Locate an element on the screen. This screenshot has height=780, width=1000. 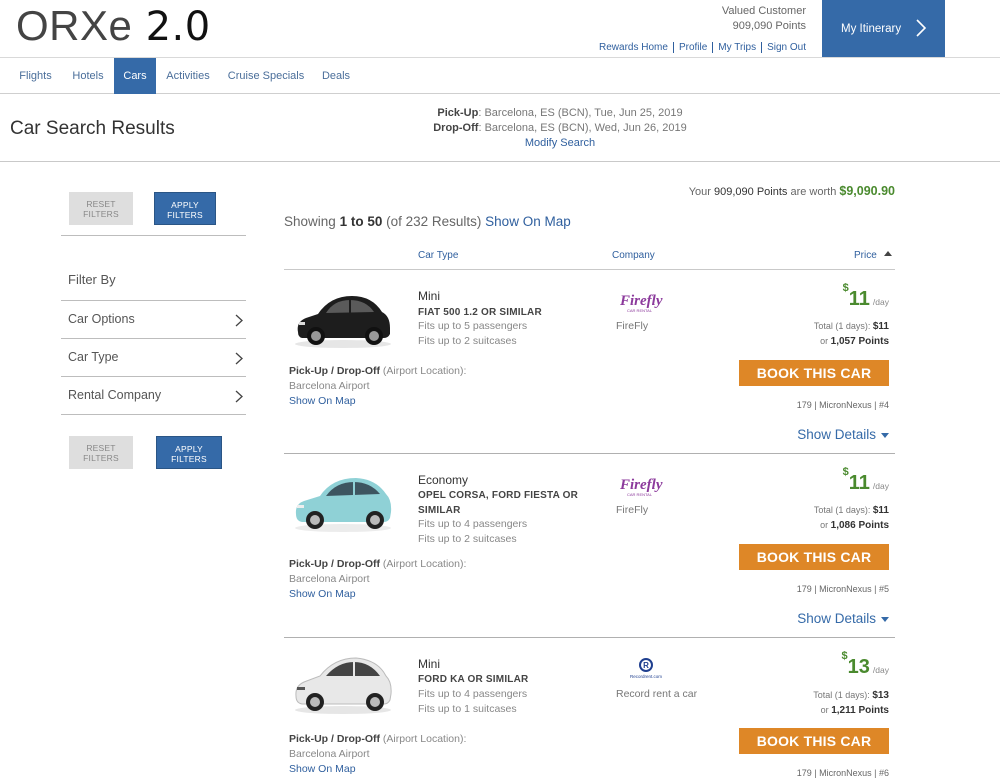
show-details-label: Show Details is located at coordinates (836, 618).